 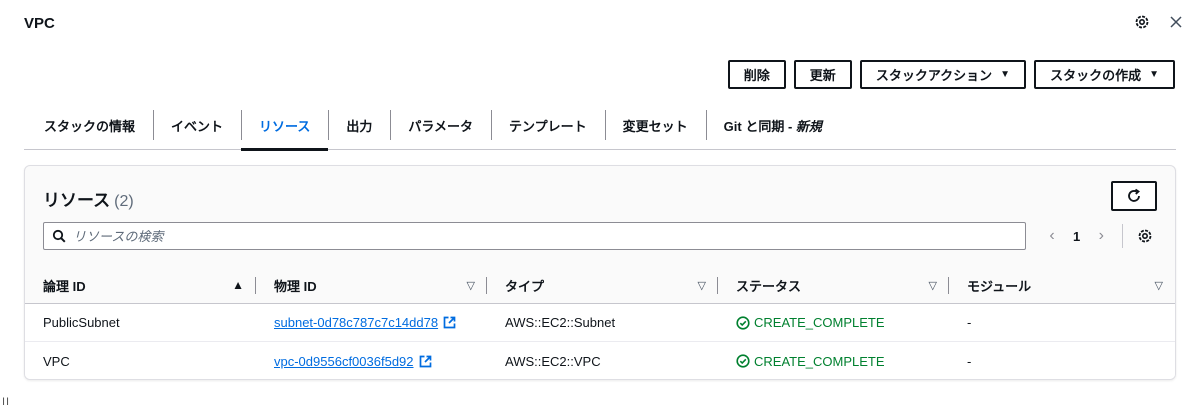 I want to click on tab-resources: リソース, so click(x=285, y=126).